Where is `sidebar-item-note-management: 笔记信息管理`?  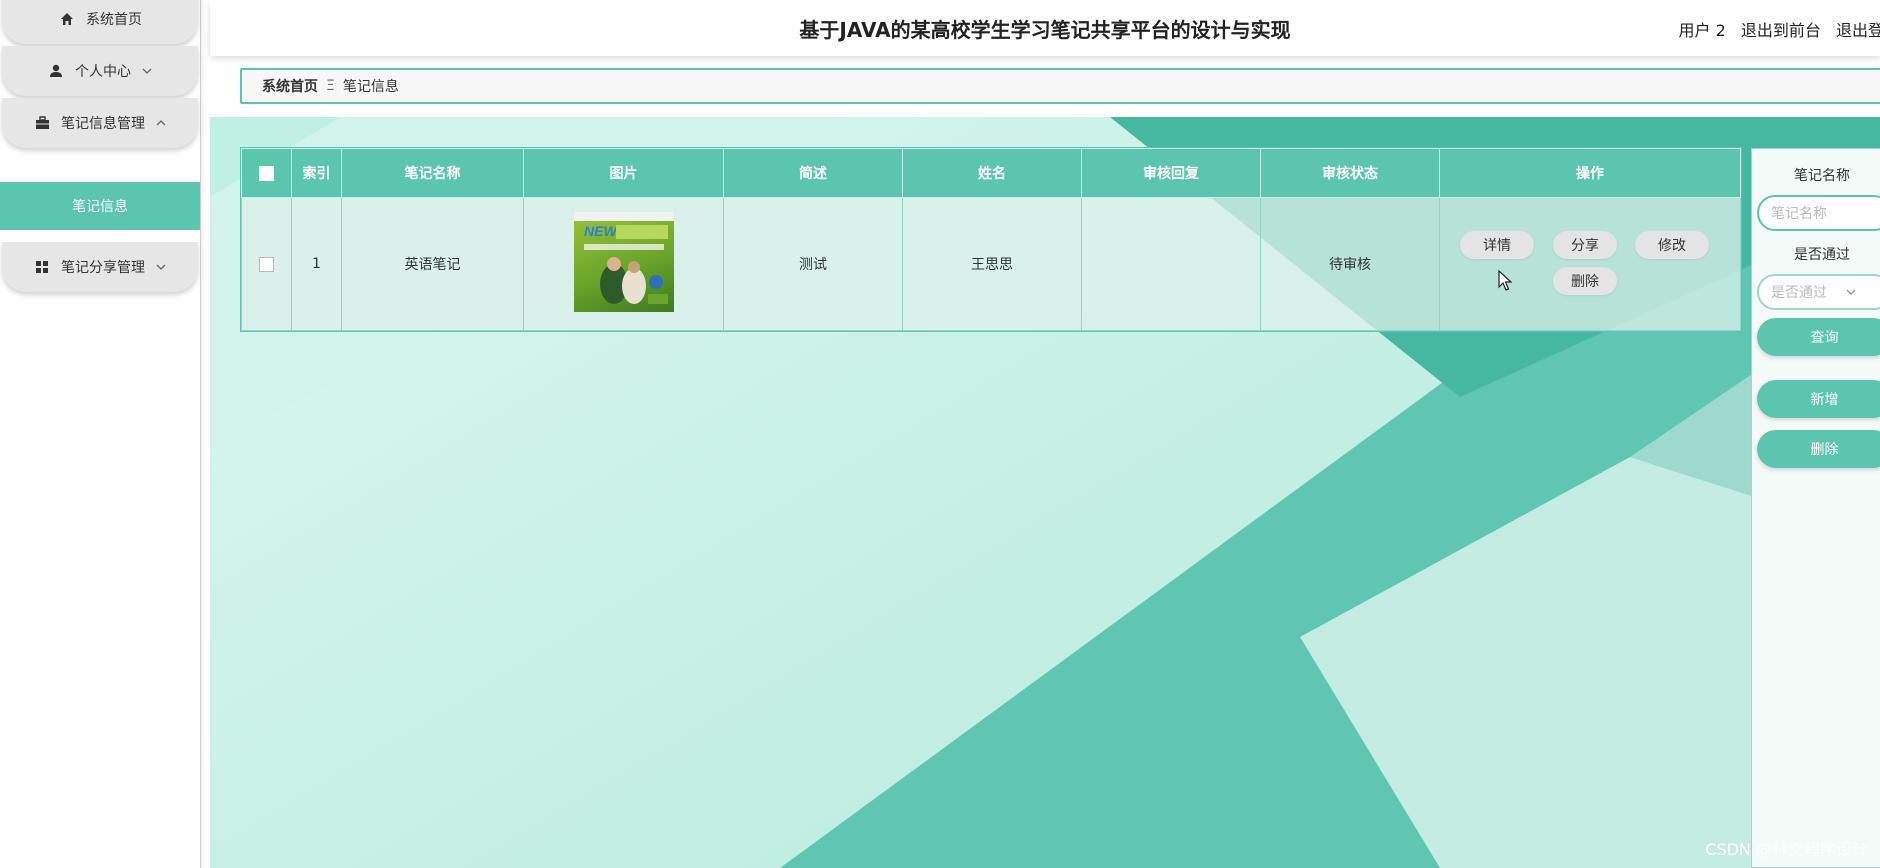
sidebar-item-note-management: 笔记信息管理 is located at coordinates (100, 123).